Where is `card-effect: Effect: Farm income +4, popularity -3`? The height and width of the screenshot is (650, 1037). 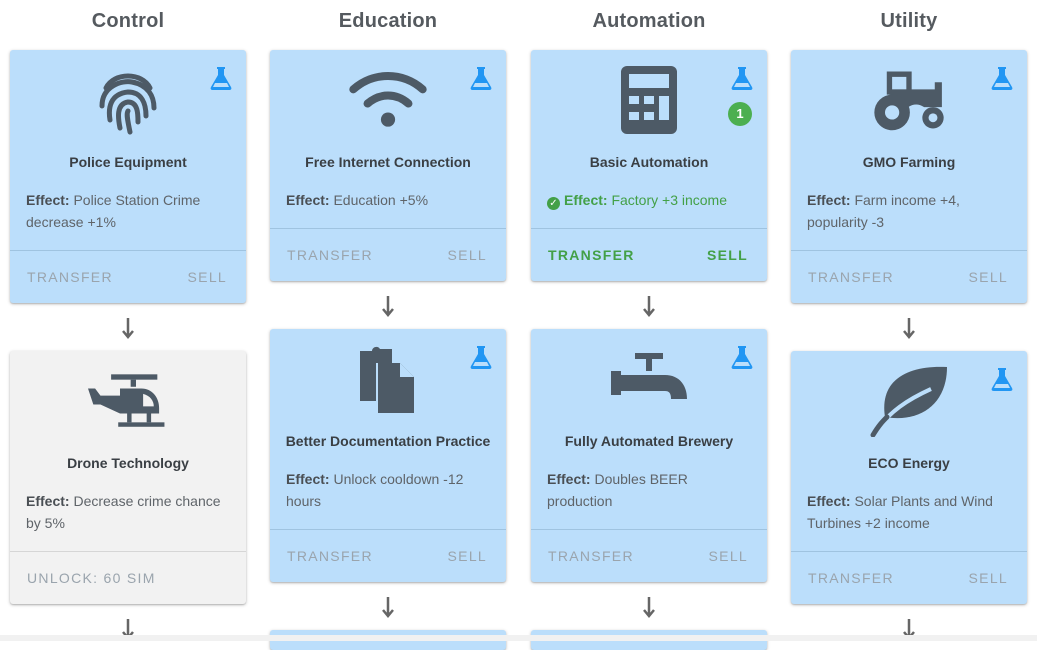
card-effect: Effect: Farm income +4, popularity -3 is located at coordinates (909, 211).